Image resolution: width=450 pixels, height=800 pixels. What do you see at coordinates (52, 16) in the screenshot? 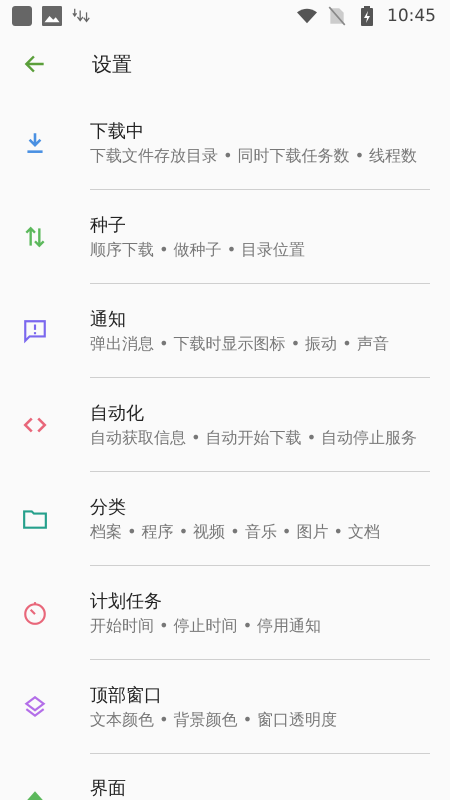
I see `image-icon` at bounding box center [52, 16].